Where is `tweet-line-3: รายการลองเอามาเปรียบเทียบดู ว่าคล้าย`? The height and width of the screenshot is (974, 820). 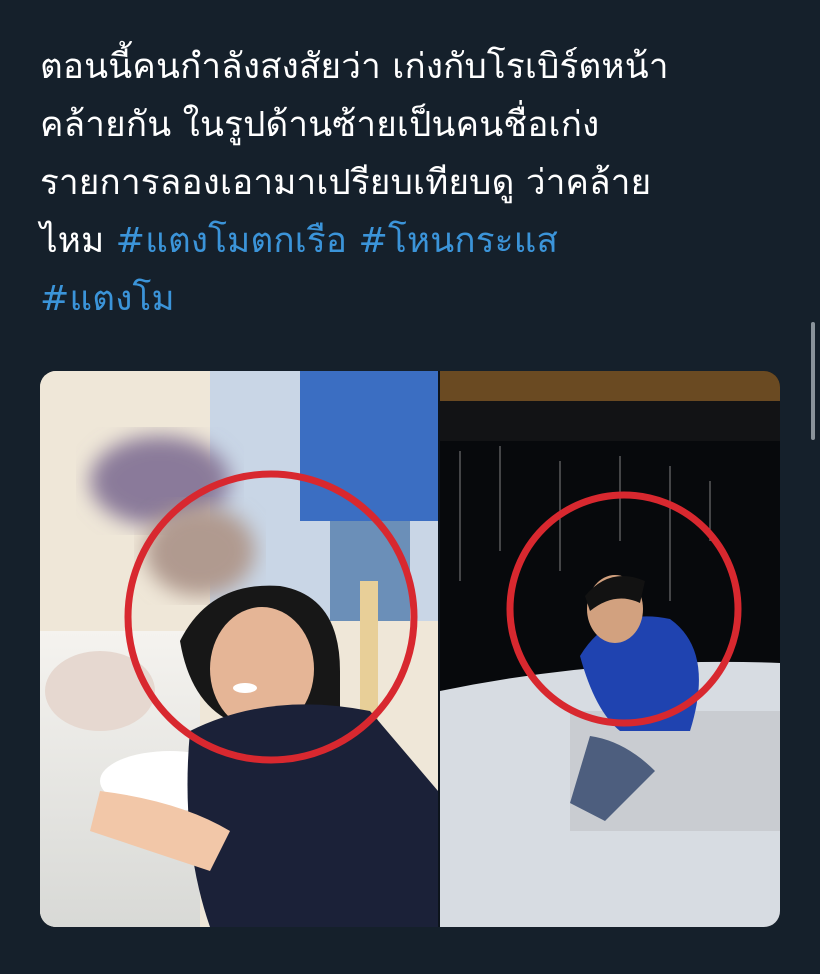 tweet-line-3: รายการลองเอามาเปรียบเทียบดู ว่าคล้าย is located at coordinates (346, 183).